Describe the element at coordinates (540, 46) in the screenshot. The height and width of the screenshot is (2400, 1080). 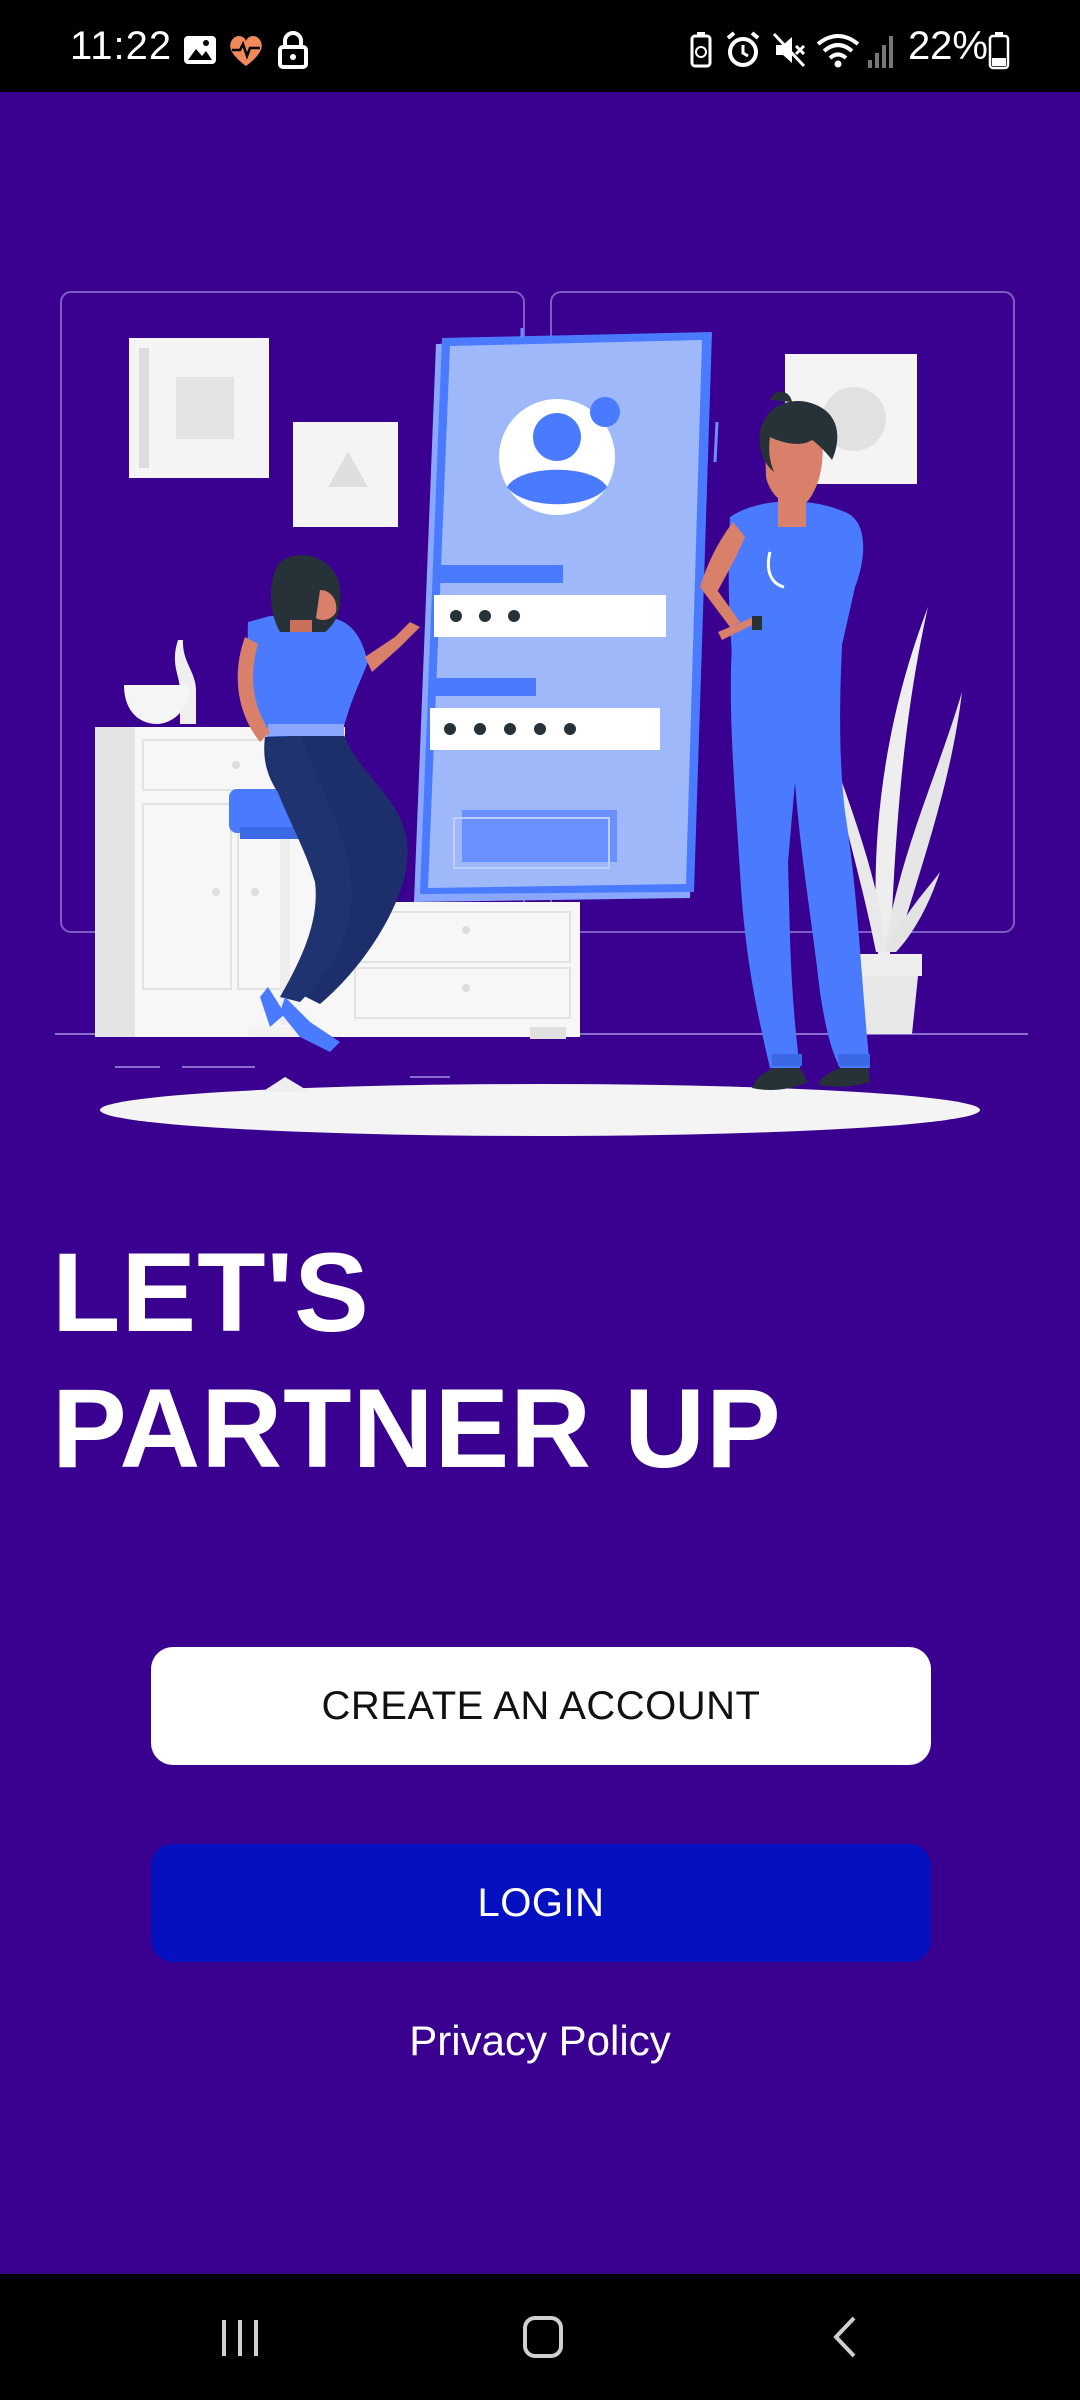
I see `status-bar: 11:22 22%` at that location.